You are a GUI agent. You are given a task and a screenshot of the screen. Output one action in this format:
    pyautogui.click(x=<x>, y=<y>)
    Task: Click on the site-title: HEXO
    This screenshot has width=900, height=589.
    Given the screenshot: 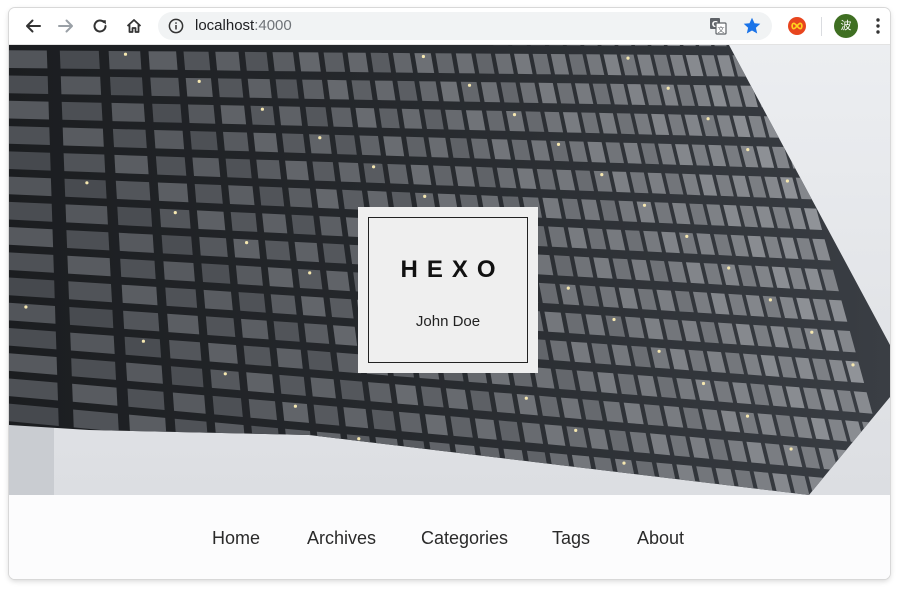 What is the action you would take?
    pyautogui.click(x=448, y=270)
    